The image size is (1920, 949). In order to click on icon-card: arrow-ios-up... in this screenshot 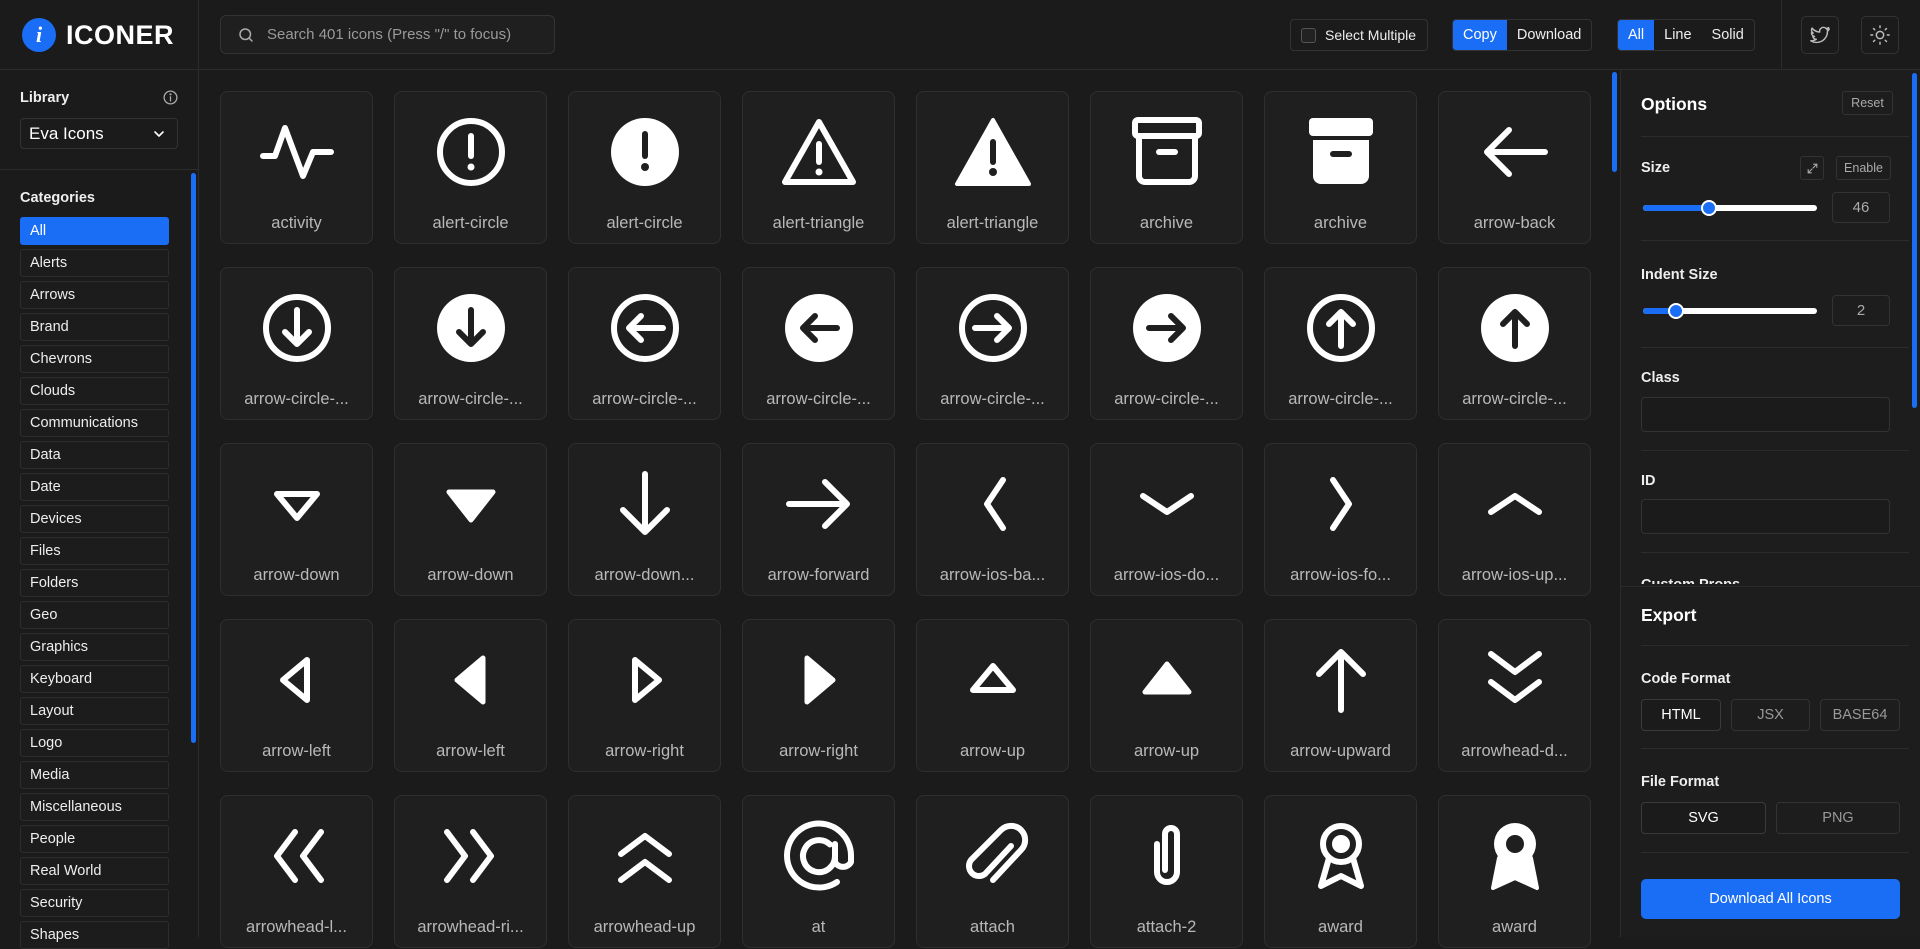, I will do `click(1514, 519)`.